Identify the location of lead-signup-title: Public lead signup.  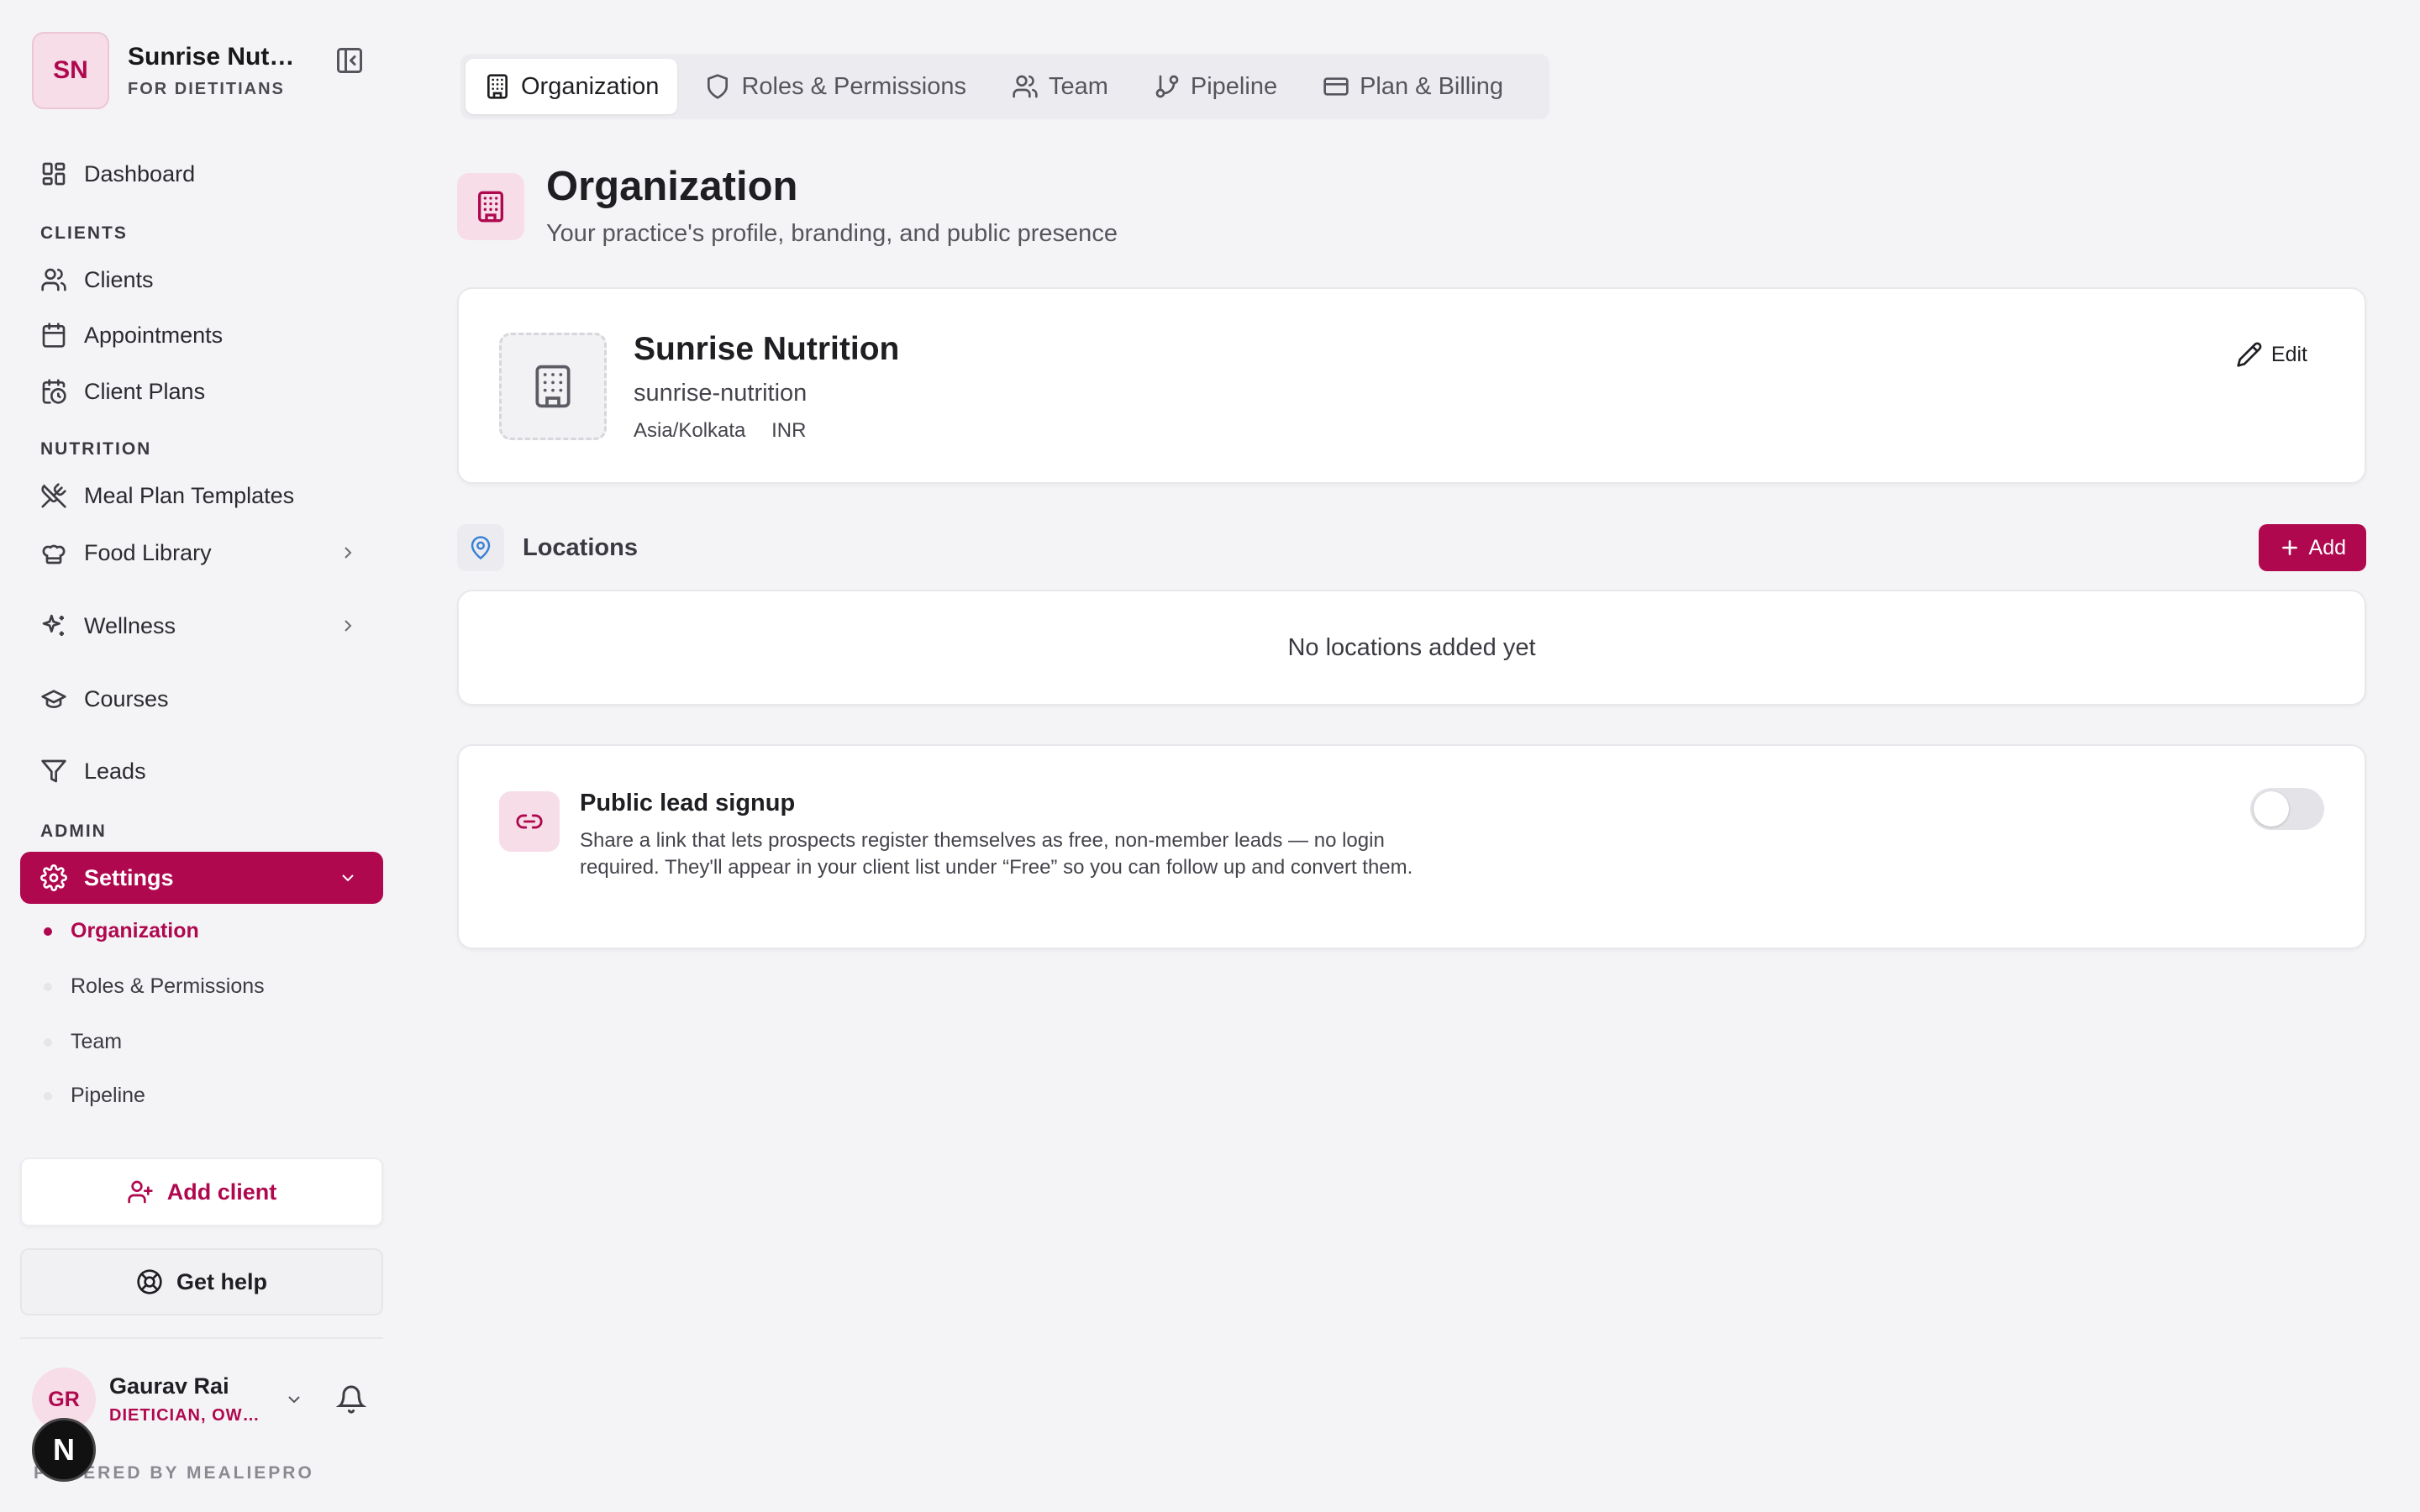
(688, 803).